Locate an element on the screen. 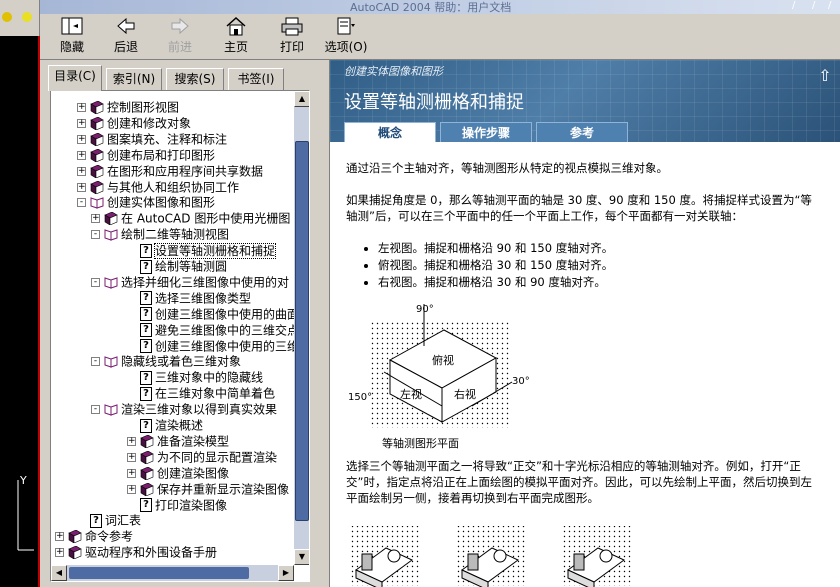 This screenshot has height=587, width=840. tree-item: + 控制图形视图 is located at coordinates (128, 107).